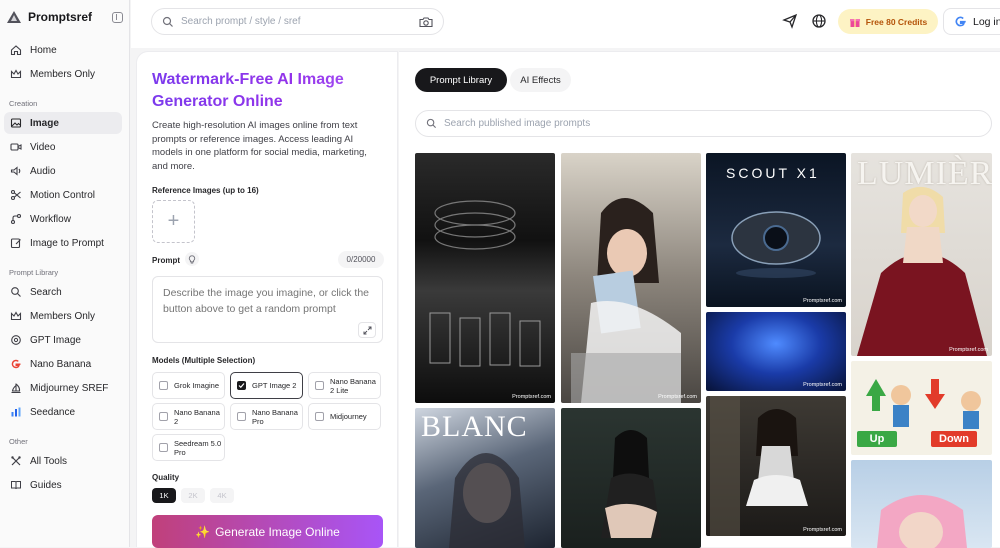 The width and height of the screenshot is (1000, 548). What do you see at coordinates (34, 272) in the screenshot?
I see `section-label-prompt-library: Prompt Library` at bounding box center [34, 272].